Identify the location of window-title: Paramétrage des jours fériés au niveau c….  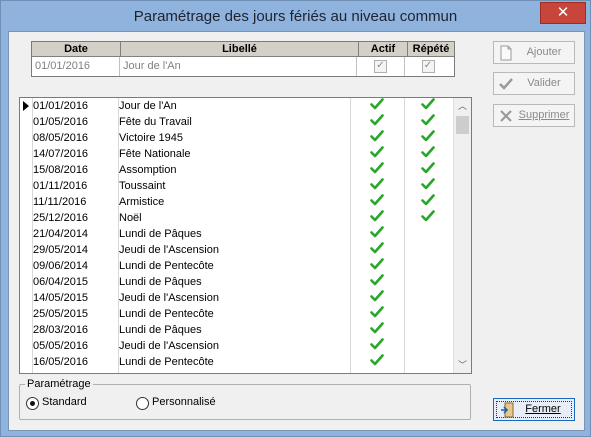
(295, 16).